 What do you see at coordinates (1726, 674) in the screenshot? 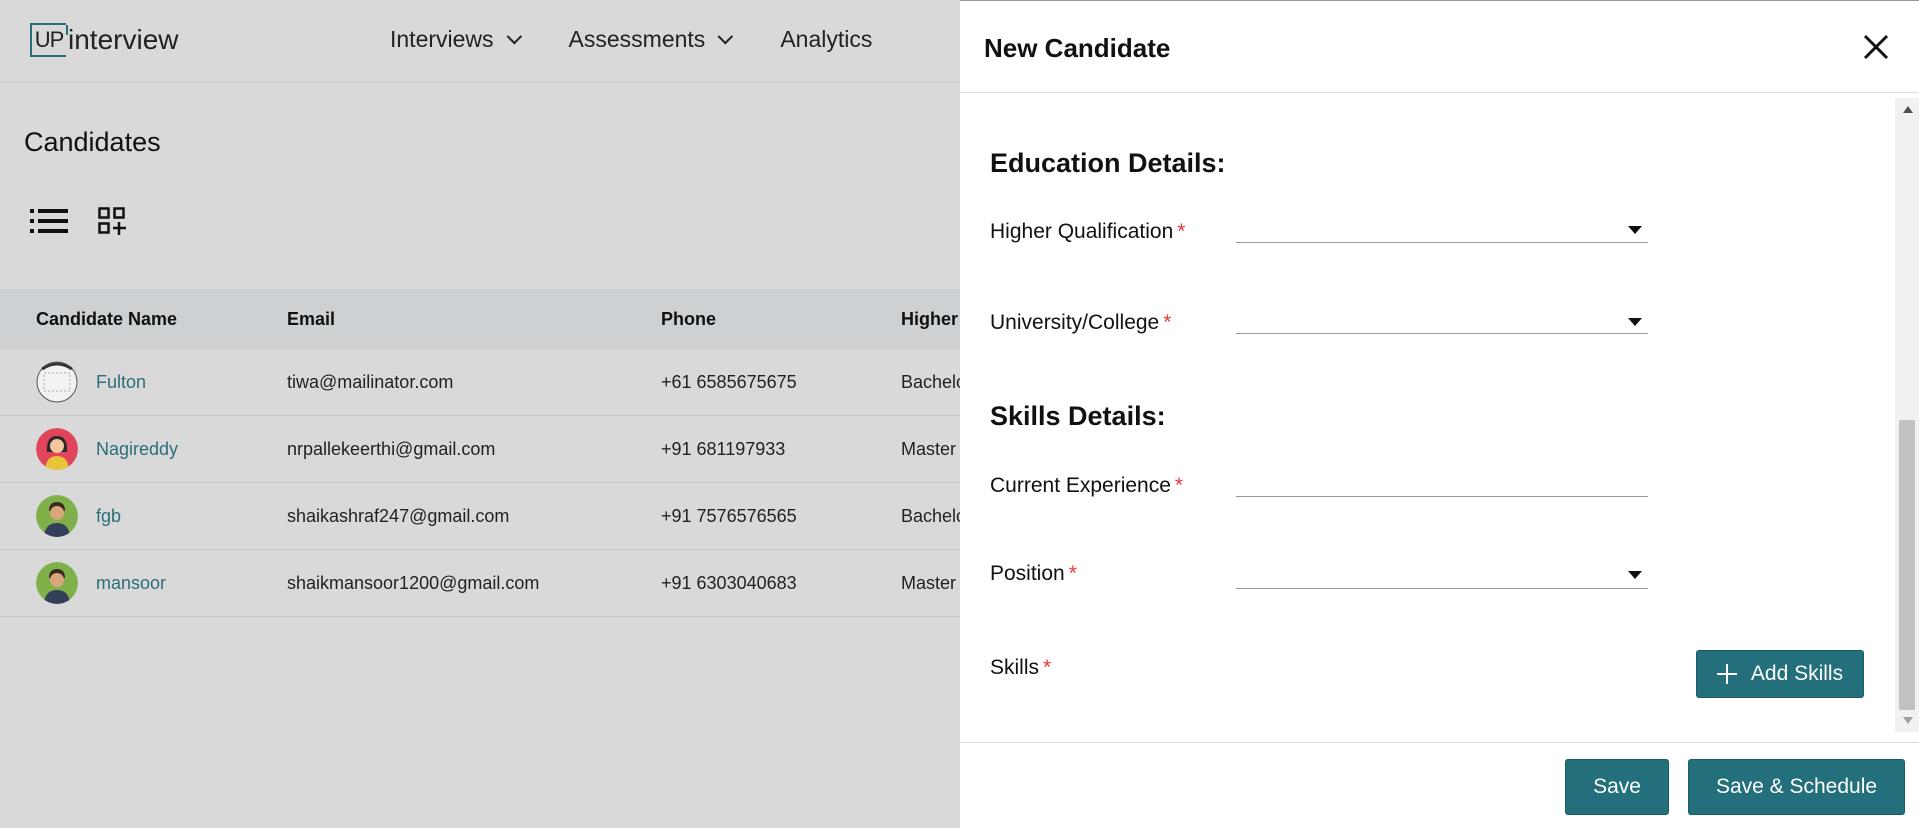
I see `plus-icon` at bounding box center [1726, 674].